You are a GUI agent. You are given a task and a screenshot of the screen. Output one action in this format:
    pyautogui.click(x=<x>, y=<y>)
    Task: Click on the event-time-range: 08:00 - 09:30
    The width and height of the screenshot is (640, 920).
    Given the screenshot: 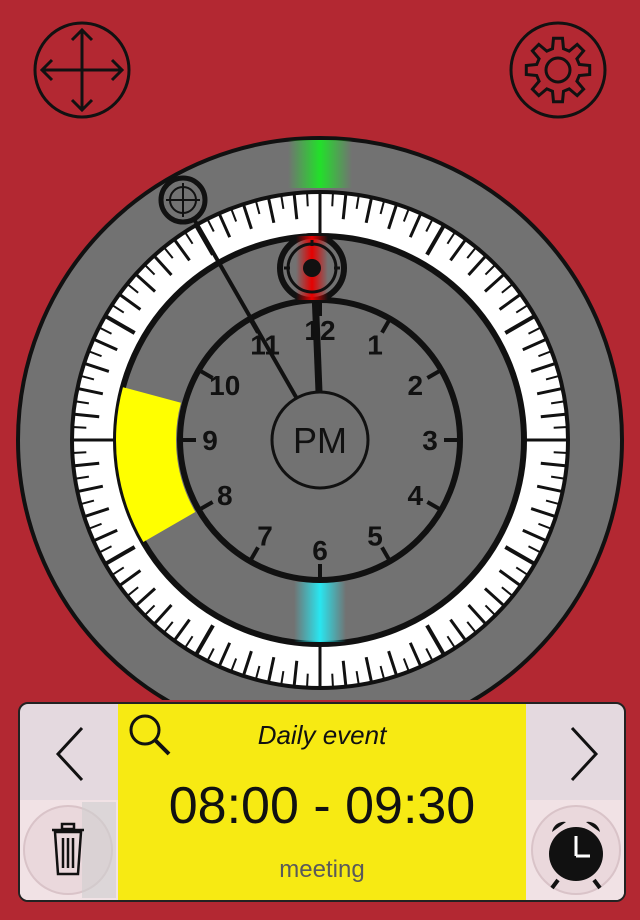 What is the action you would take?
    pyautogui.click(x=322, y=806)
    